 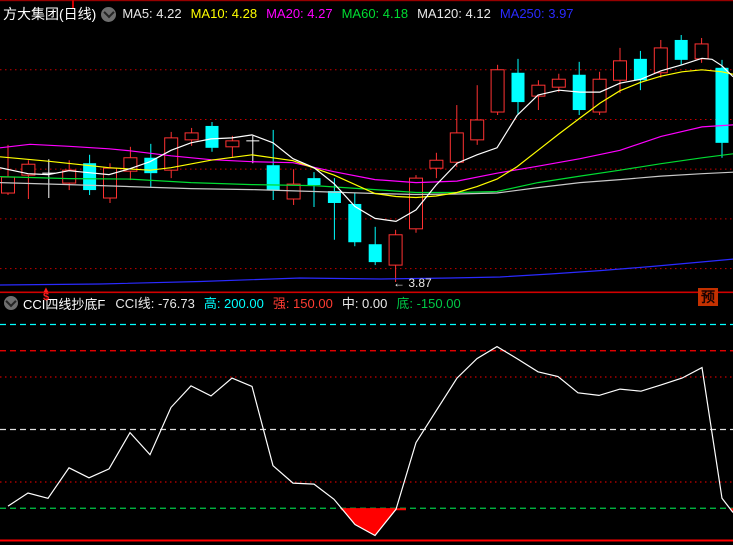 What do you see at coordinates (73, 4) in the screenshot?
I see `top-red-tick` at bounding box center [73, 4].